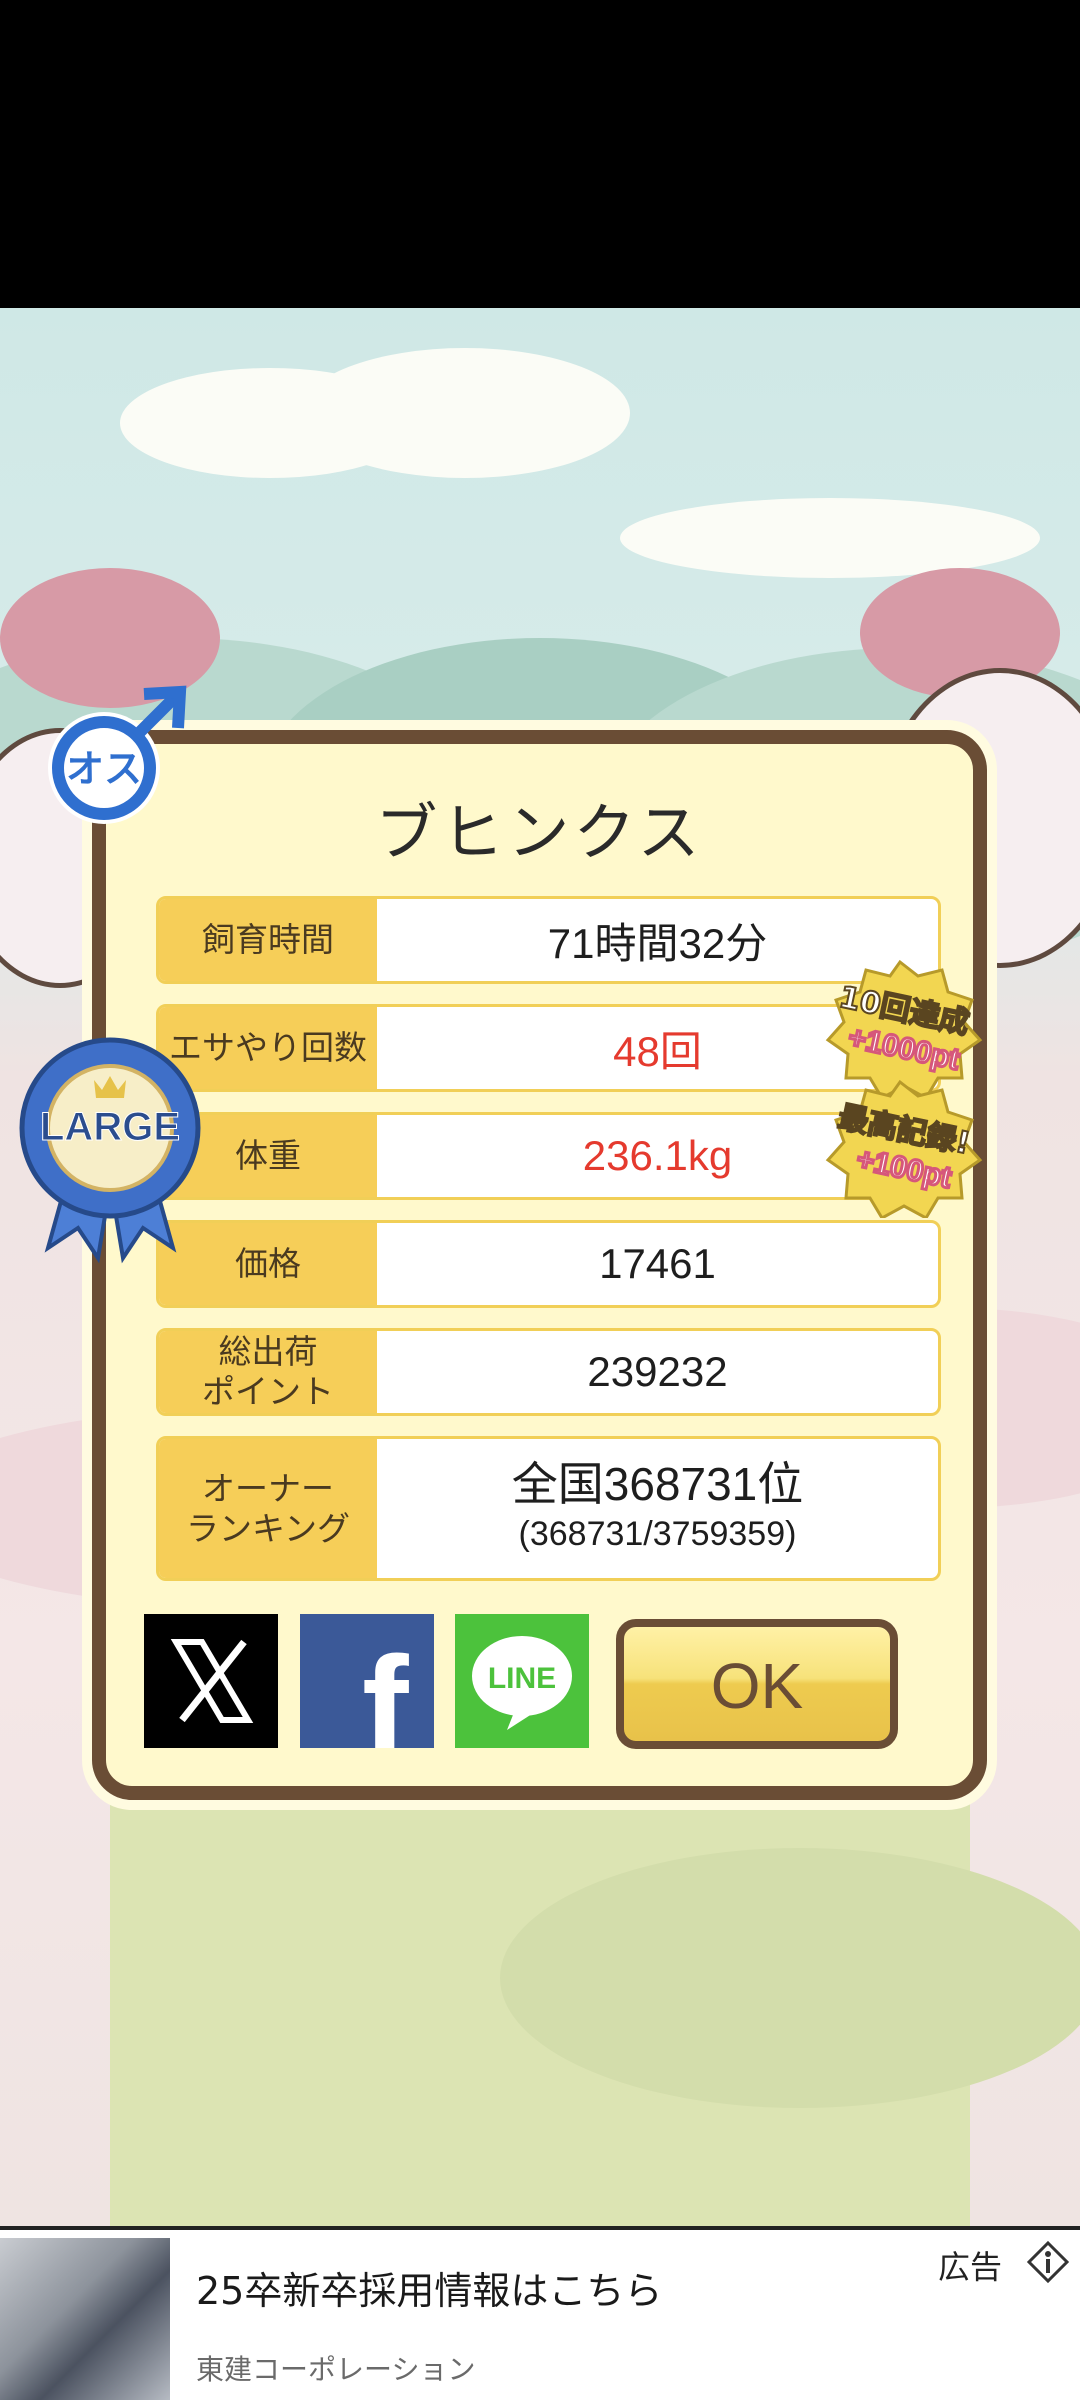 The height and width of the screenshot is (2400, 1080). I want to click on line-logo-icon: LINE, so click(522, 1683).